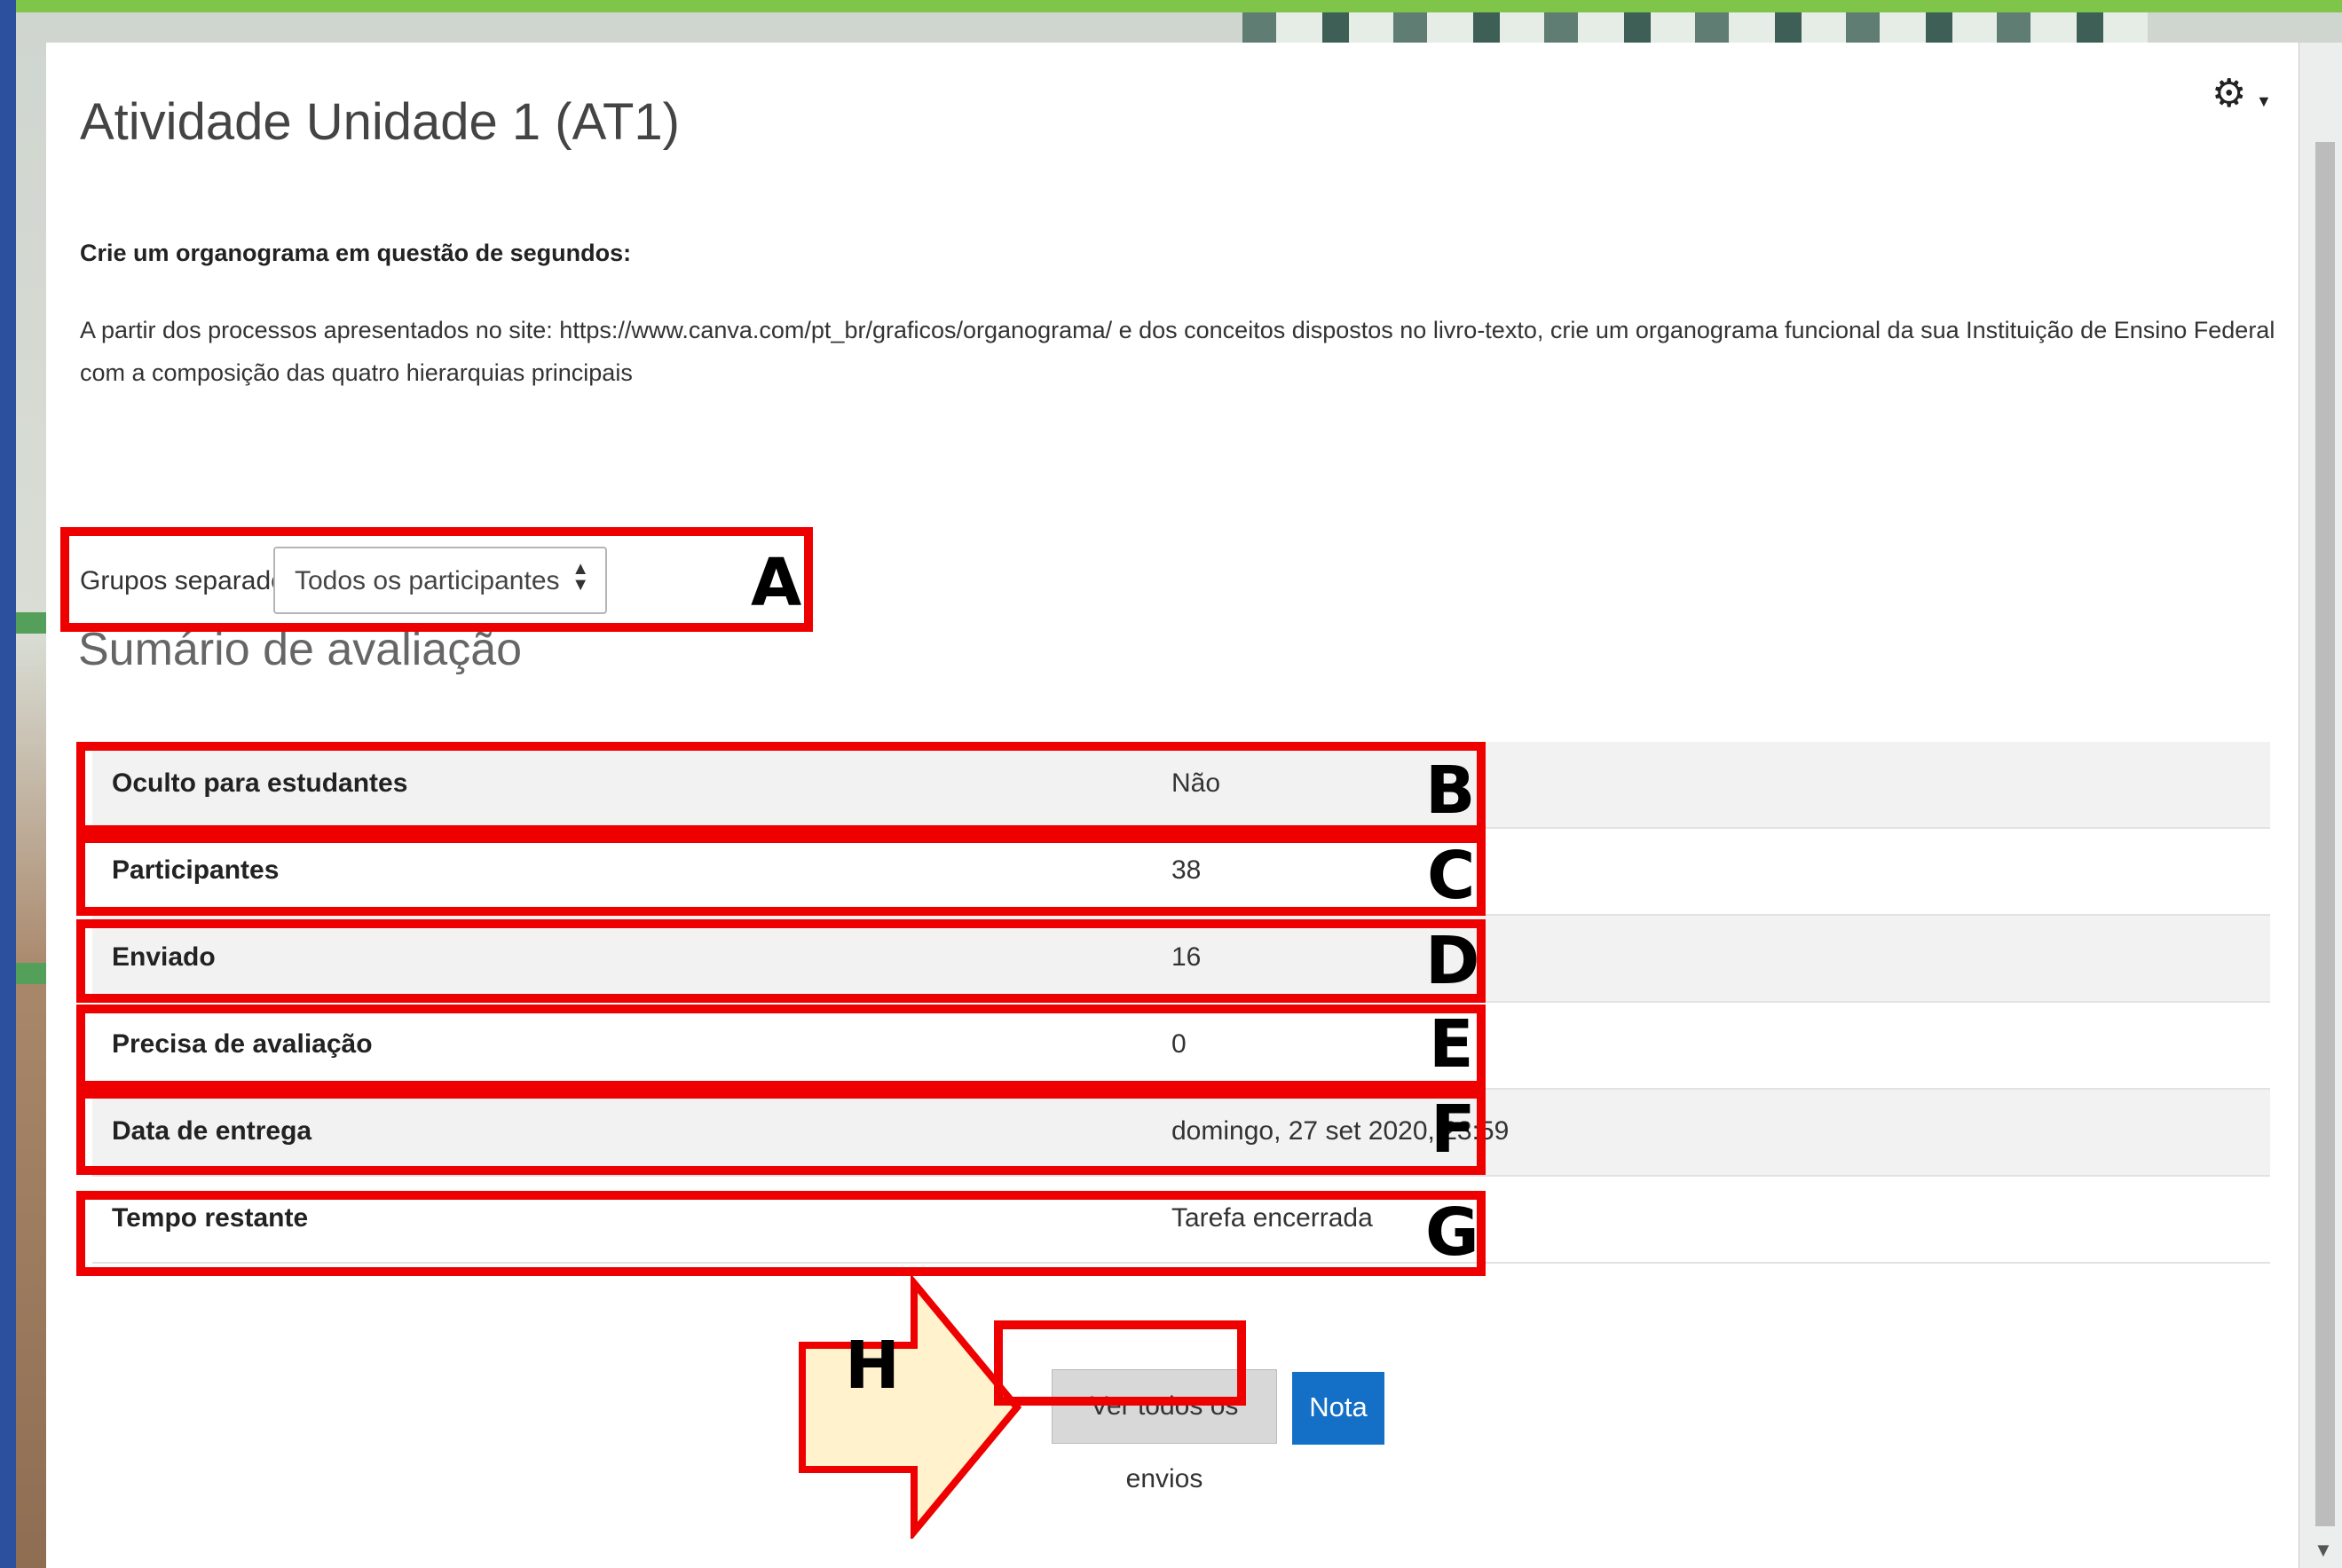 Image resolution: width=2342 pixels, height=1568 pixels. I want to click on annotation-label-b: B, so click(1451, 790).